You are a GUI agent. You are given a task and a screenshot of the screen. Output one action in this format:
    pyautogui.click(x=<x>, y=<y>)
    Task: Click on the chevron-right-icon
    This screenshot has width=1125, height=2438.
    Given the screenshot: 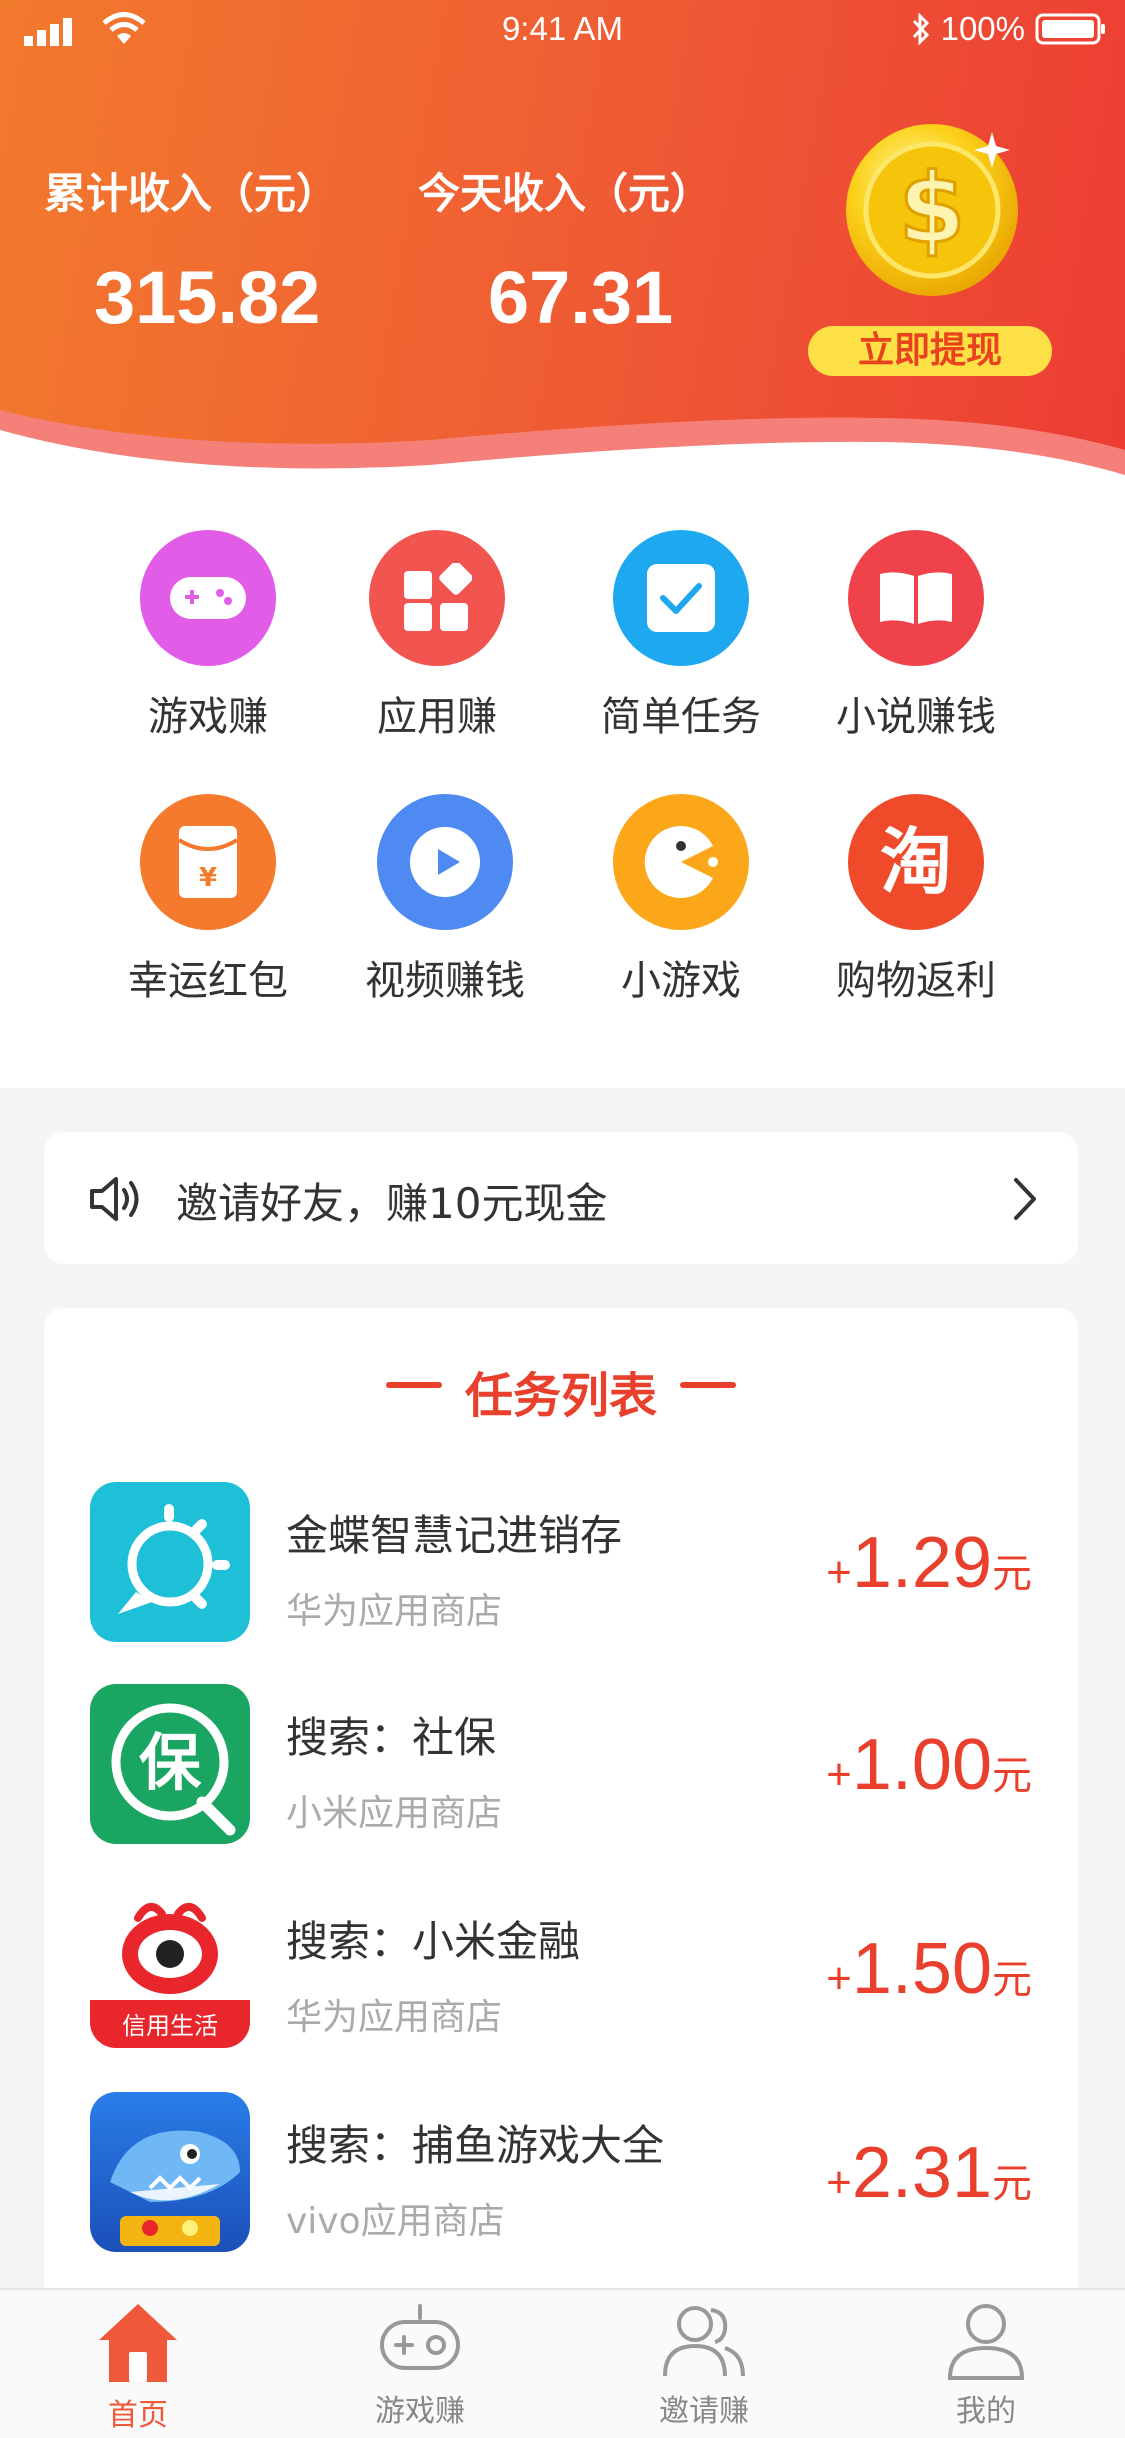 What is the action you would take?
    pyautogui.click(x=1025, y=1199)
    